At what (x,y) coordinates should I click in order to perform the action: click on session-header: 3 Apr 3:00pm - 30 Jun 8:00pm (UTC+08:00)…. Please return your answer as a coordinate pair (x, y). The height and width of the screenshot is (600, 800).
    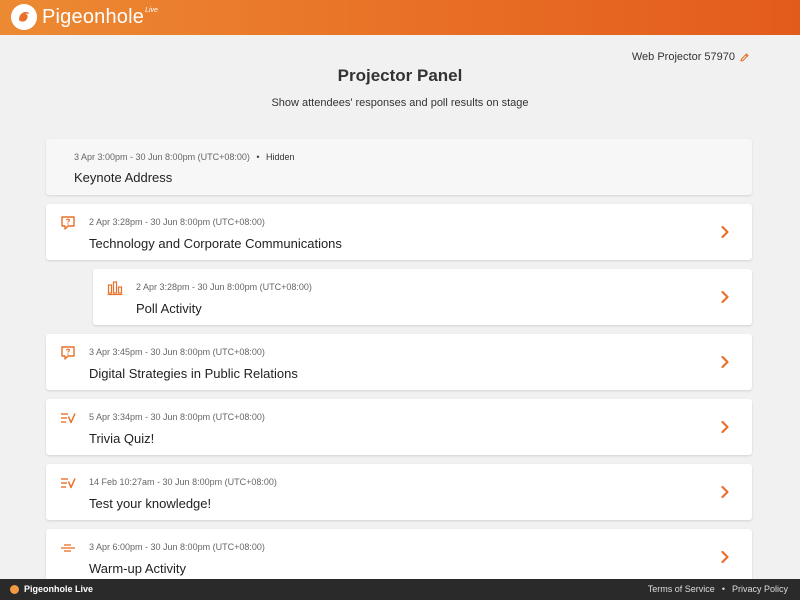
    Looking at the image, I should click on (399, 167).